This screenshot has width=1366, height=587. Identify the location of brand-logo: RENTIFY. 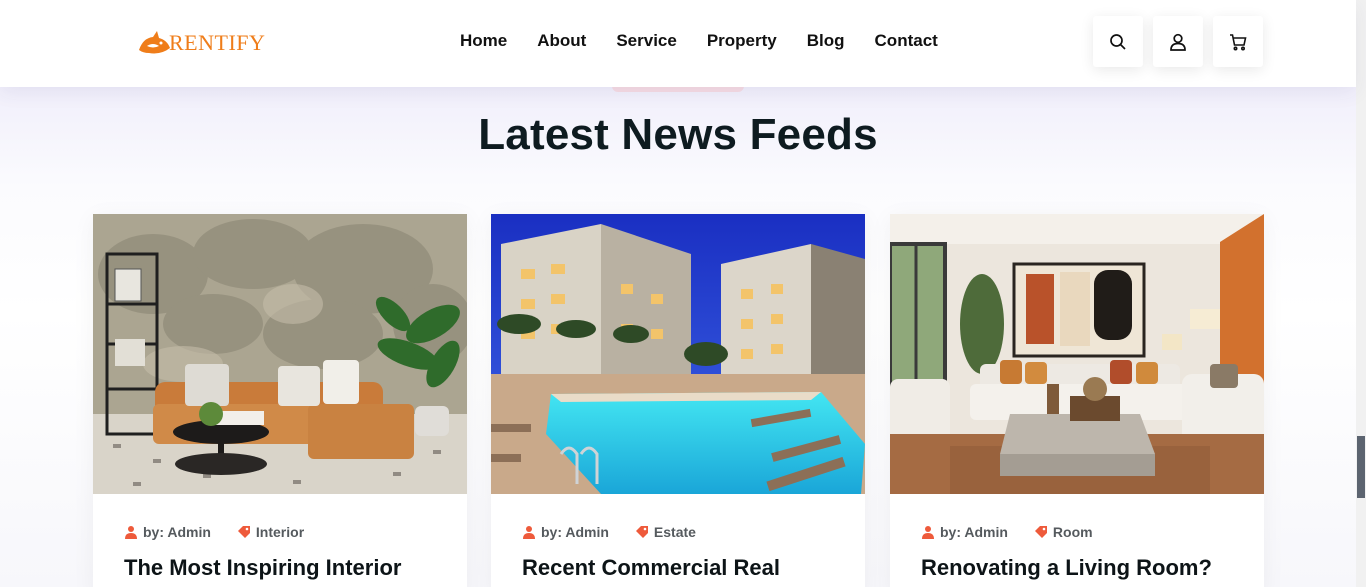
(201, 43).